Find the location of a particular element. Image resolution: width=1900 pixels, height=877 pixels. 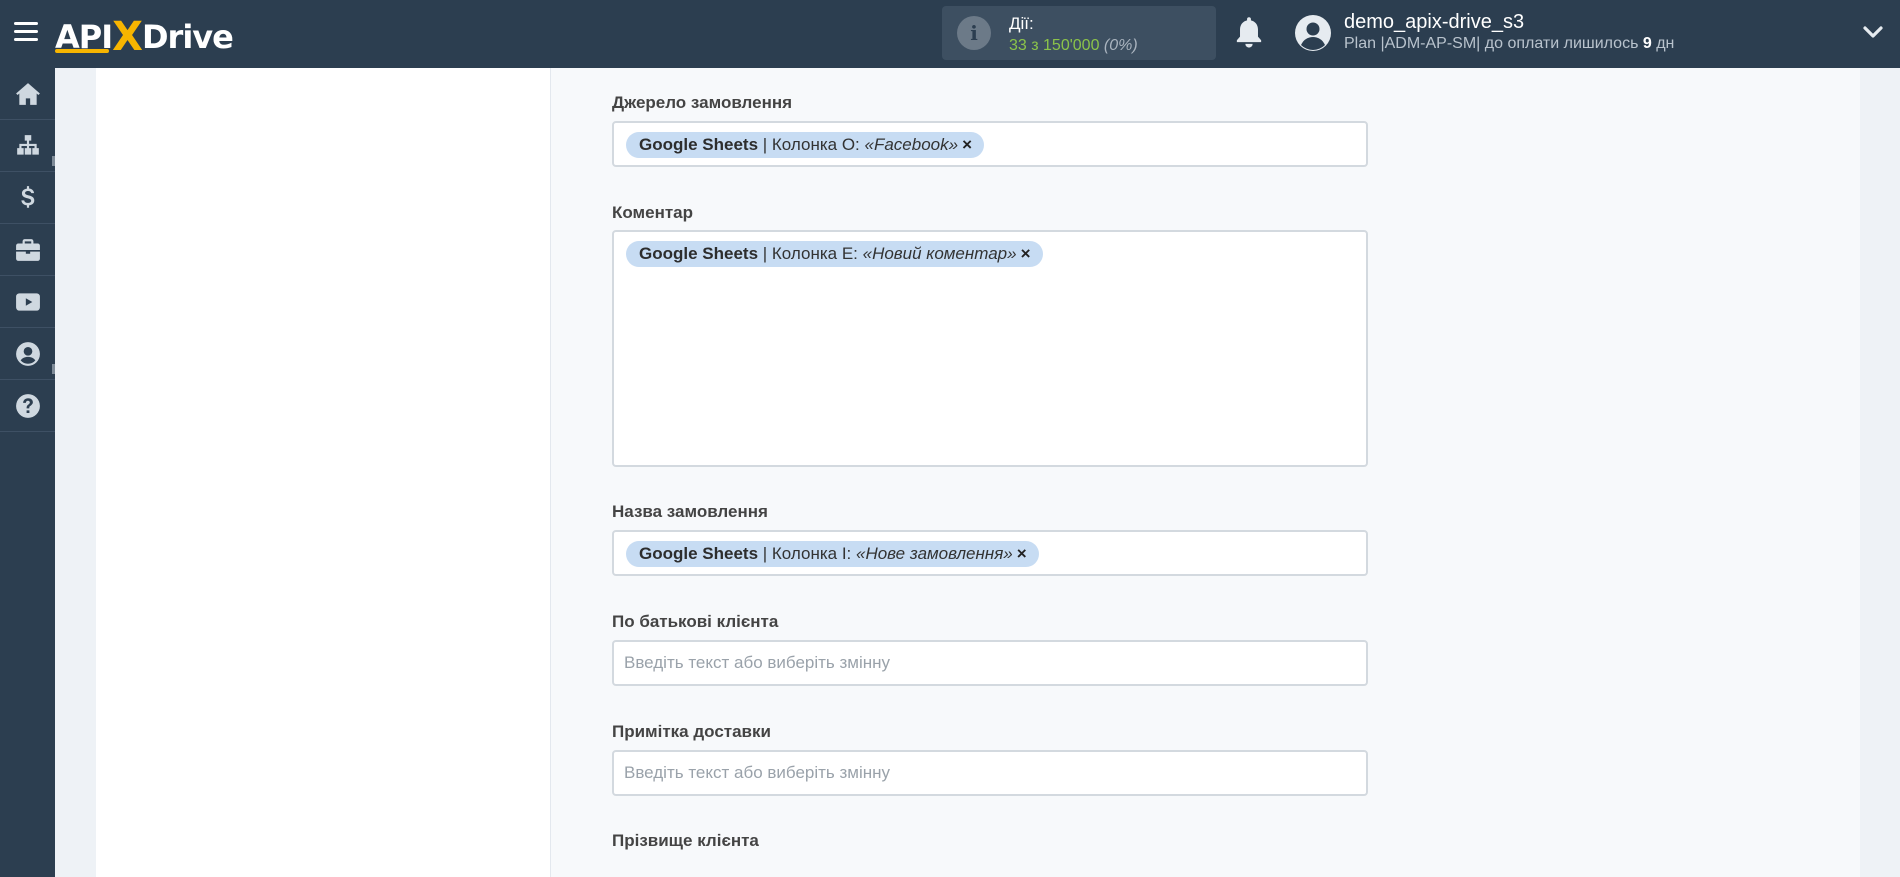

sidebar-item-profile is located at coordinates (27, 354).